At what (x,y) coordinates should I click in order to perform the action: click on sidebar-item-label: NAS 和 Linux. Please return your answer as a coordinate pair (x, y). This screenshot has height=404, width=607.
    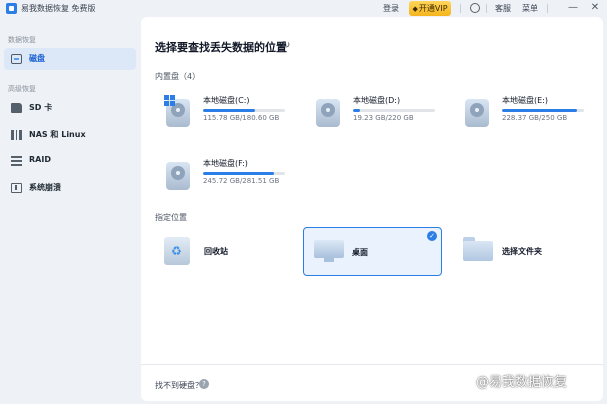
    Looking at the image, I should click on (57, 134).